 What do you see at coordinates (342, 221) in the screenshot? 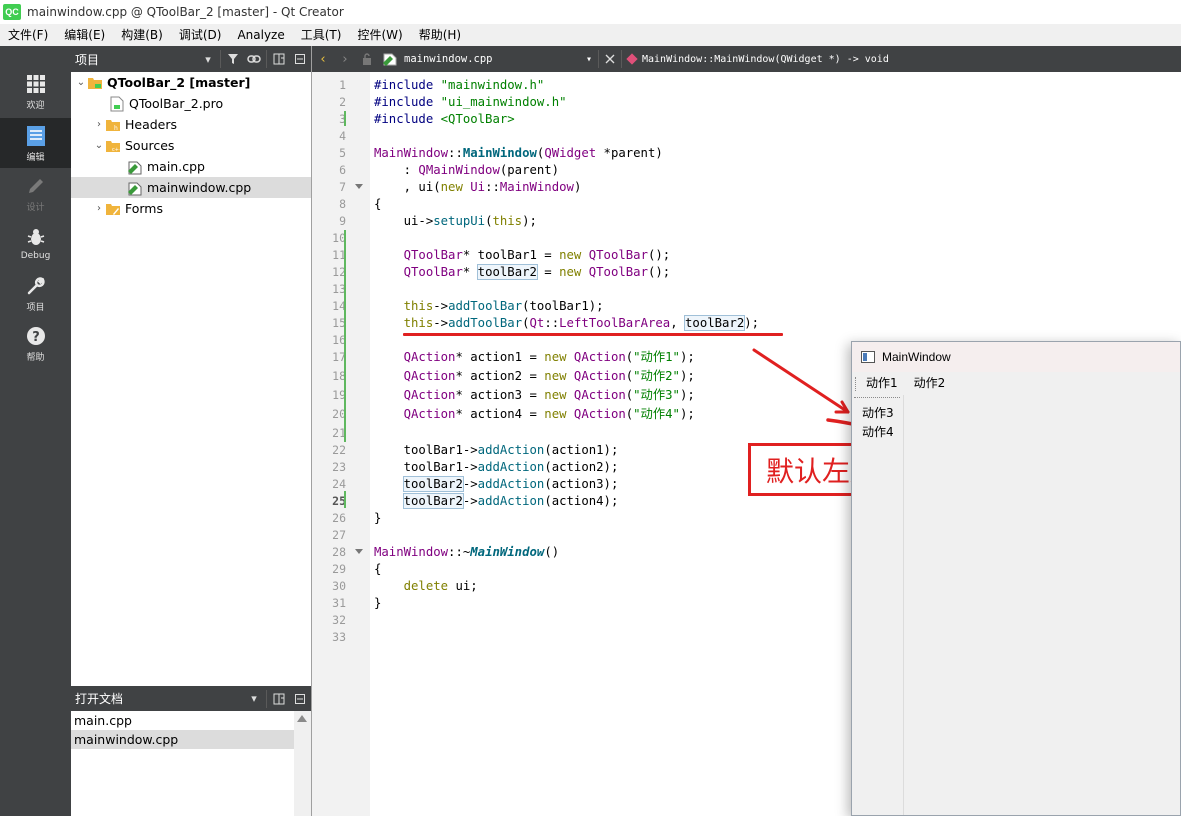
I see `line-number: 9` at bounding box center [342, 221].